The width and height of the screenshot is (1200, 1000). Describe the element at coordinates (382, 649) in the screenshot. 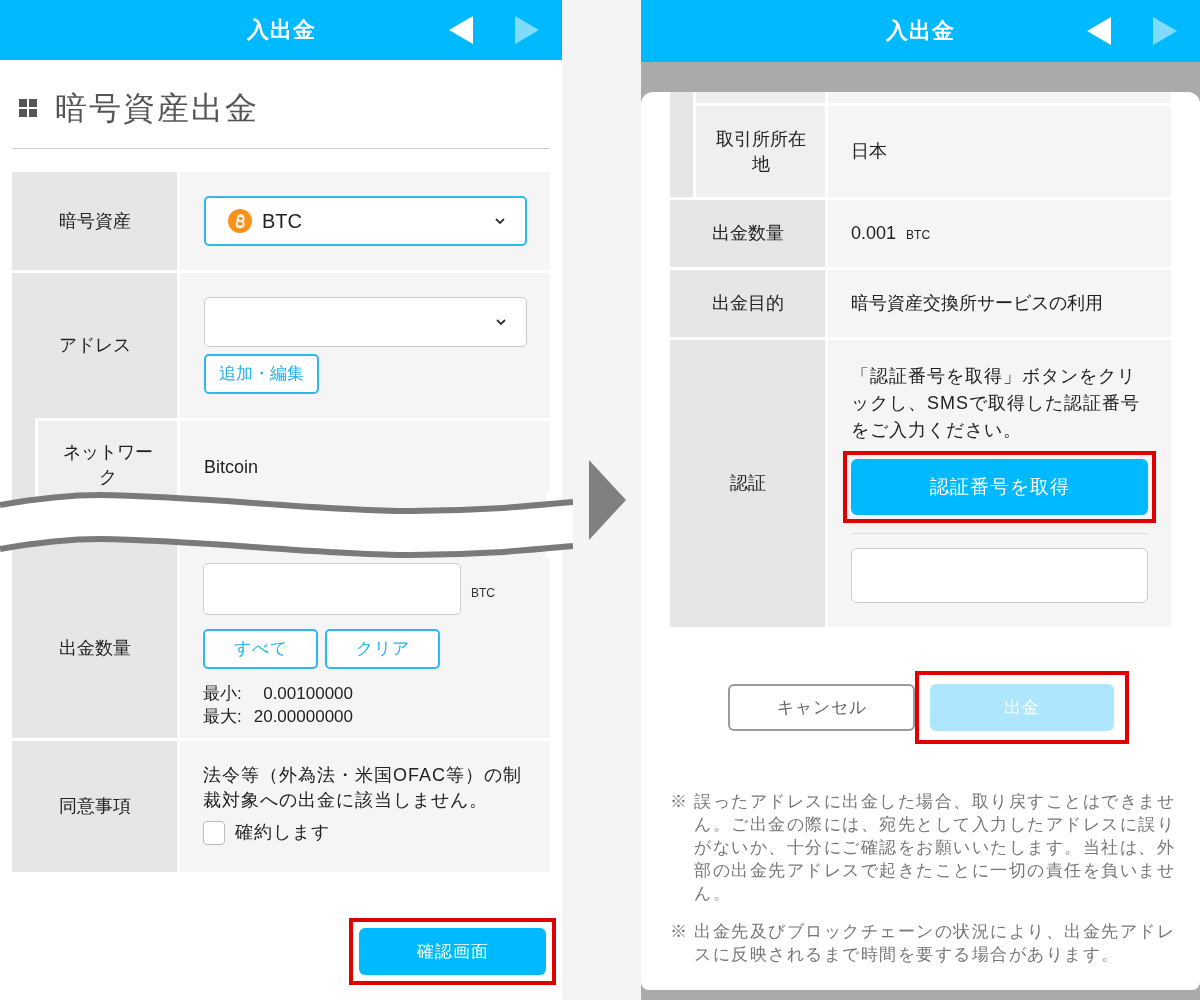

I see `clear-button: クリア` at that location.